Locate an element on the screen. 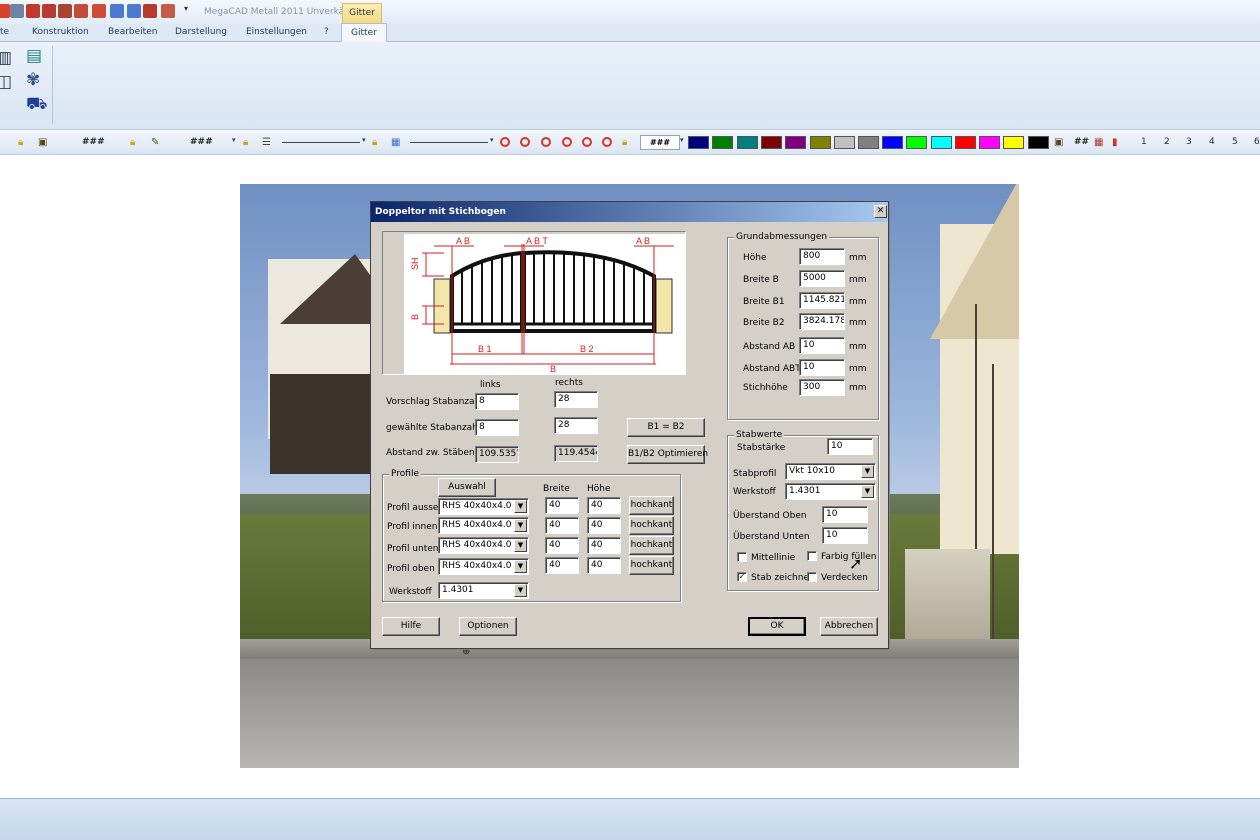 The height and width of the screenshot is (840, 1260). abbrechen-button: Abbrechen is located at coordinates (849, 626).